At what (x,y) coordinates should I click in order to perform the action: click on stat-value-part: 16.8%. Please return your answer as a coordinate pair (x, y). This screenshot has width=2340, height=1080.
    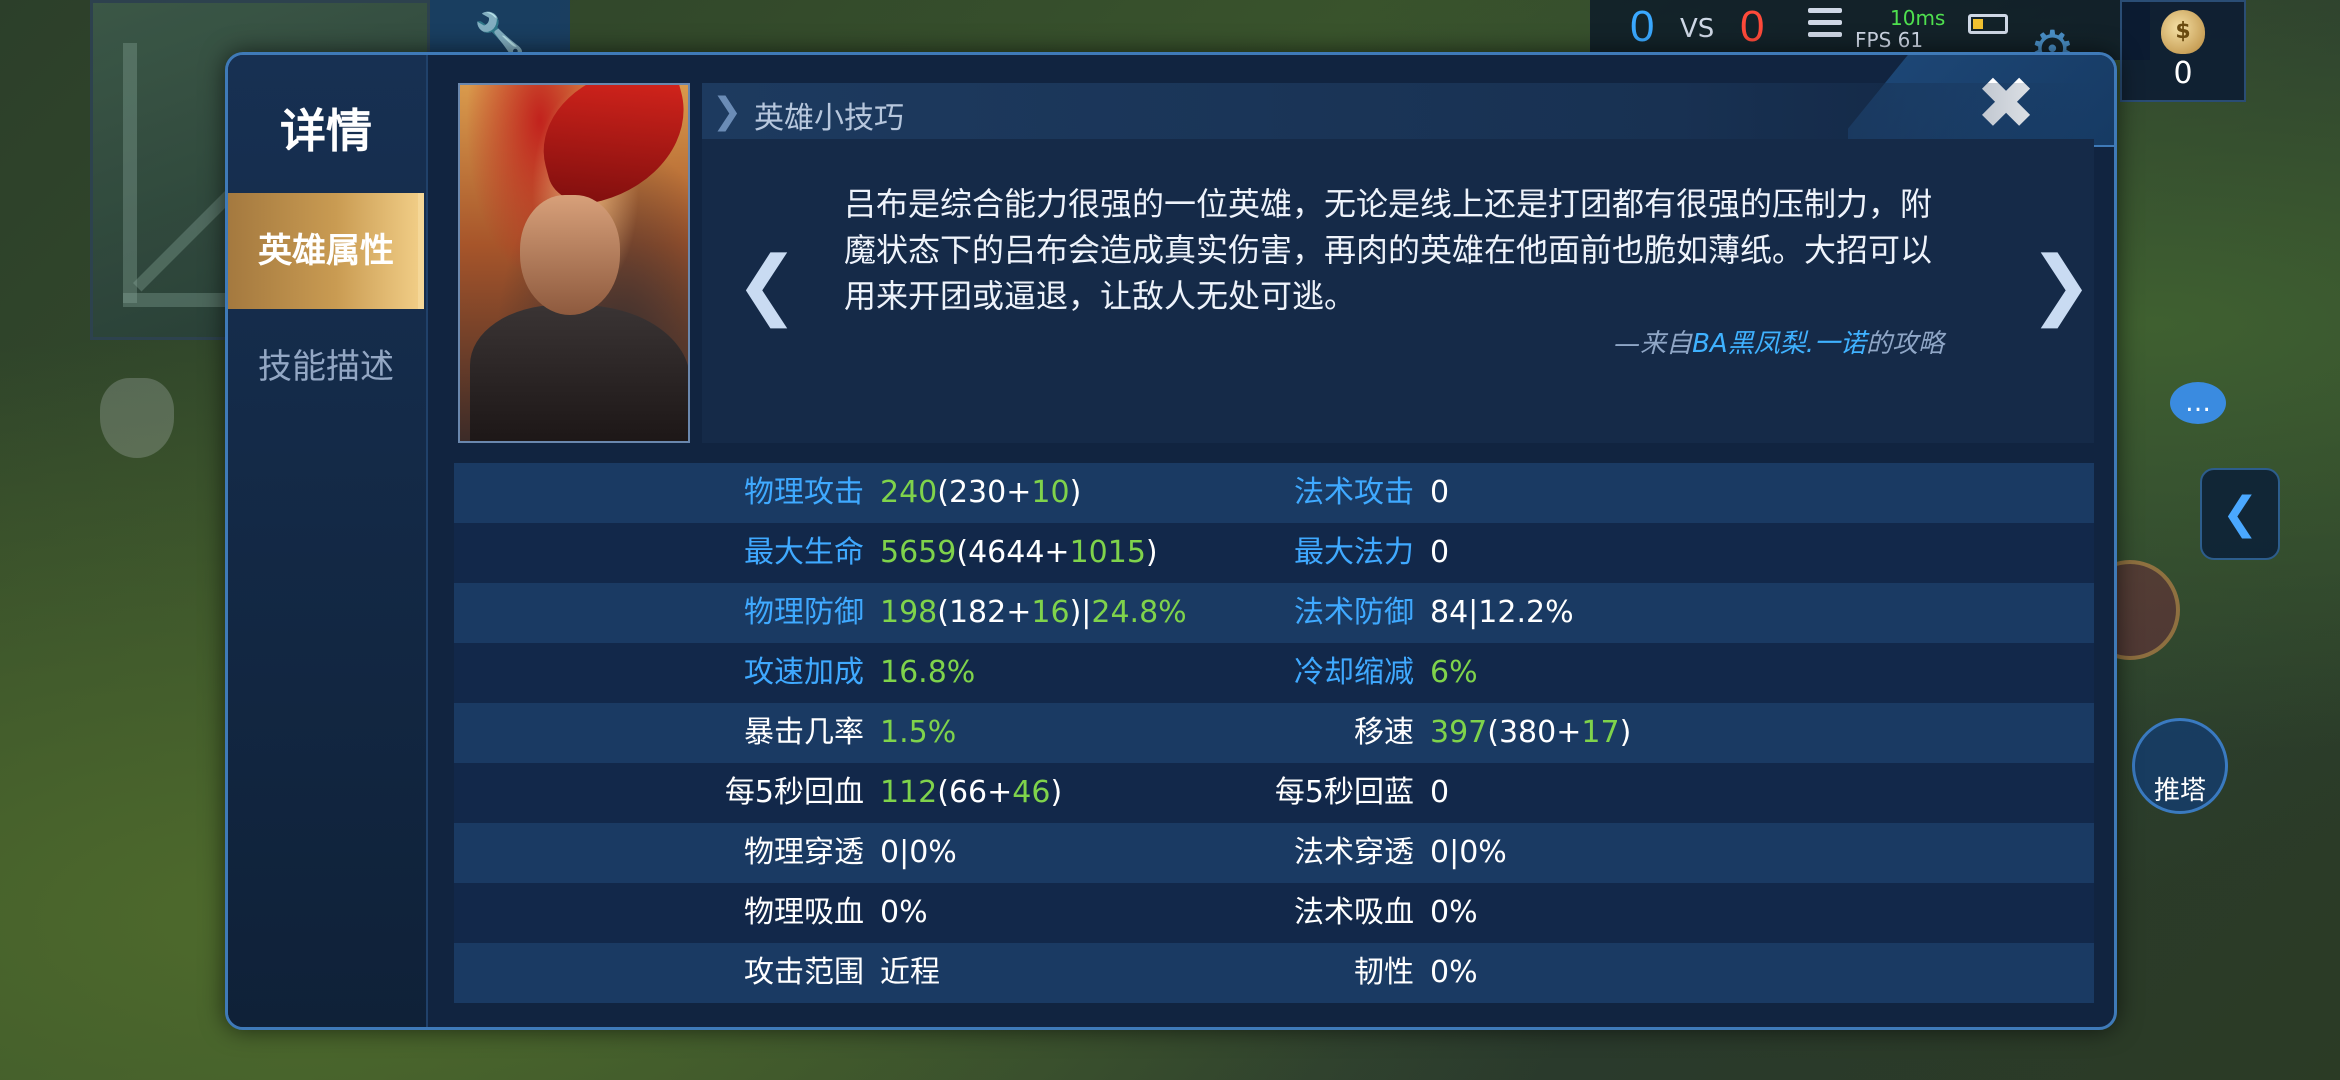
    Looking at the image, I should click on (928, 672).